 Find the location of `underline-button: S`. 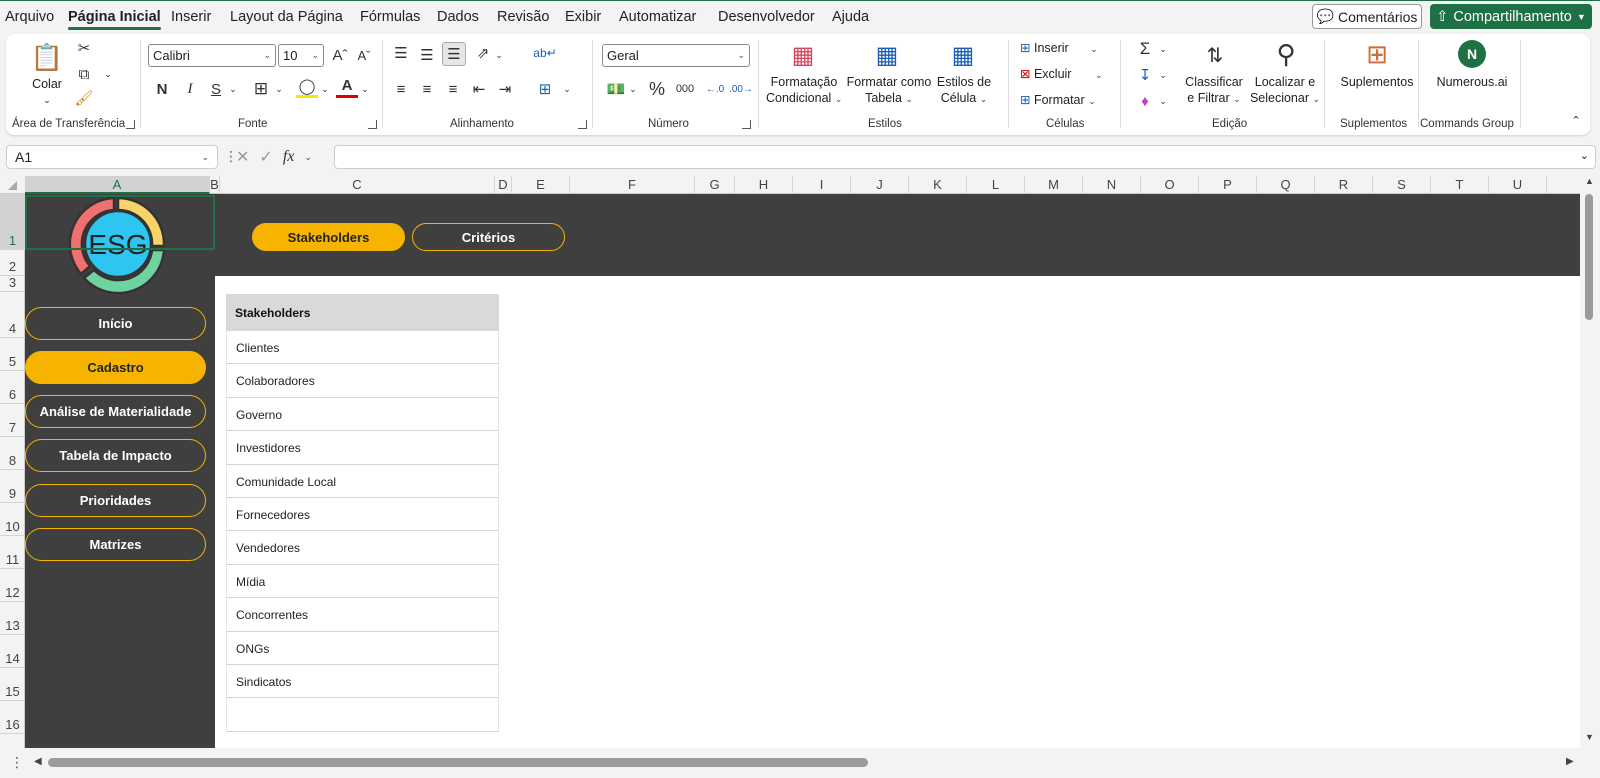

underline-button: S is located at coordinates (216, 89).